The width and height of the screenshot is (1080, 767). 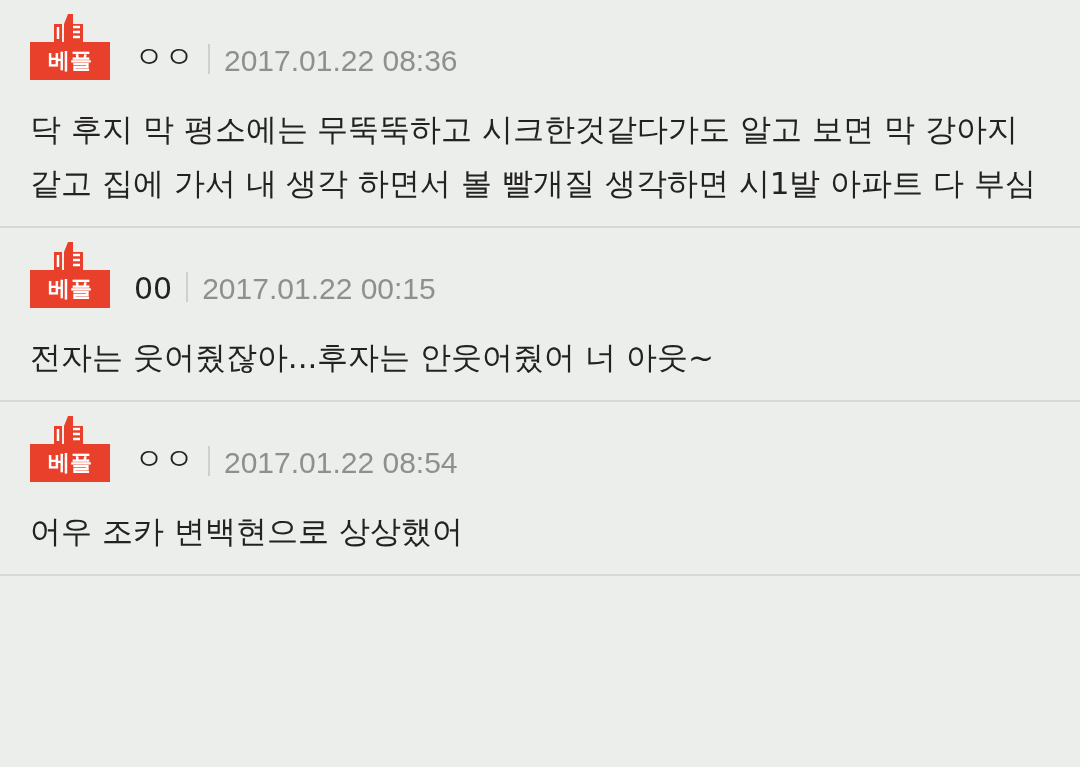 I want to click on timestamp: 2017.01.22 00:15, so click(x=319, y=289).